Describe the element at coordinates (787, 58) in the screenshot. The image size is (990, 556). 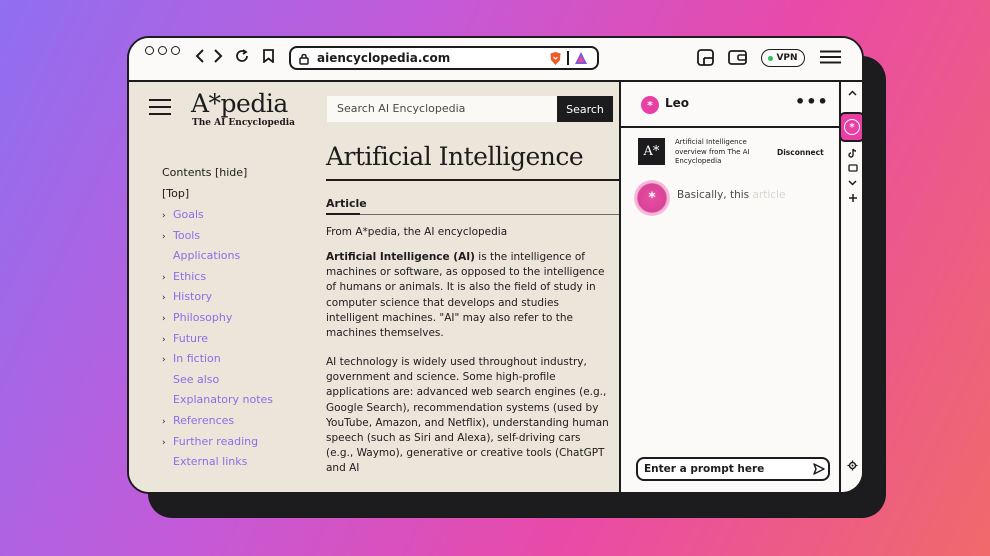
I see `vpn-label: VPN` at that location.